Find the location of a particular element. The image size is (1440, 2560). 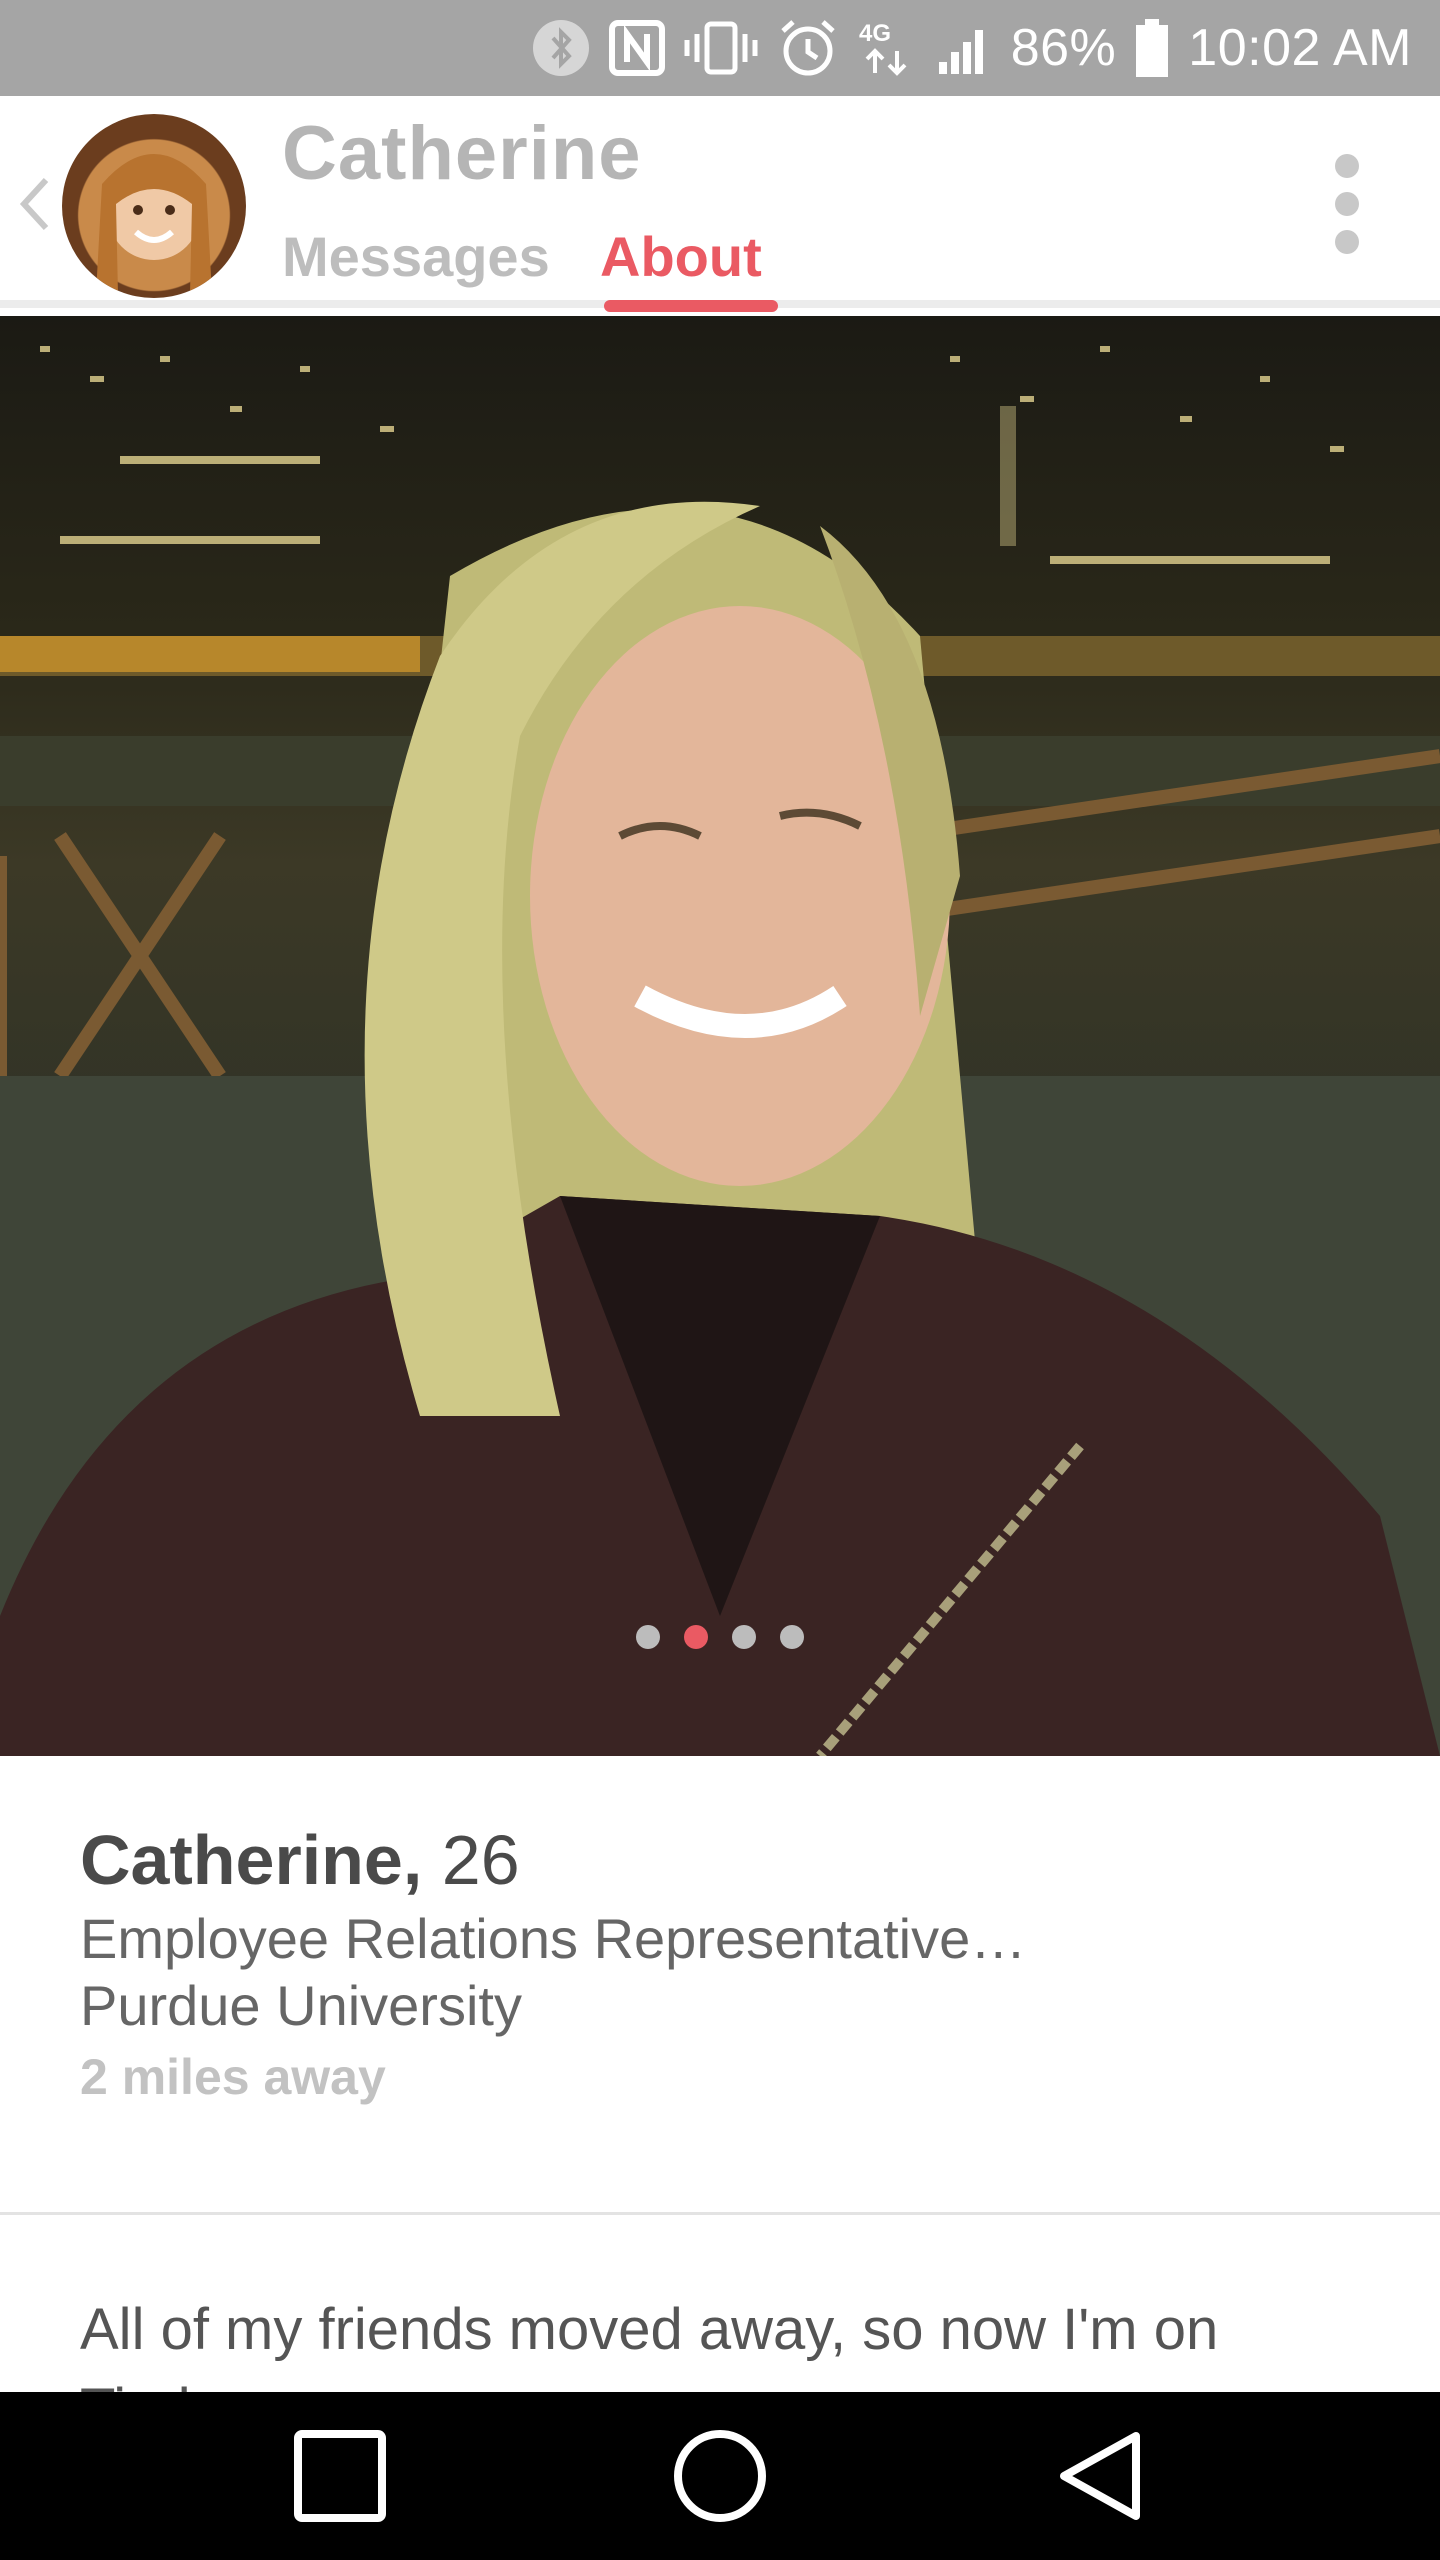

name-age: Catherine, 26 is located at coordinates (730, 1860).